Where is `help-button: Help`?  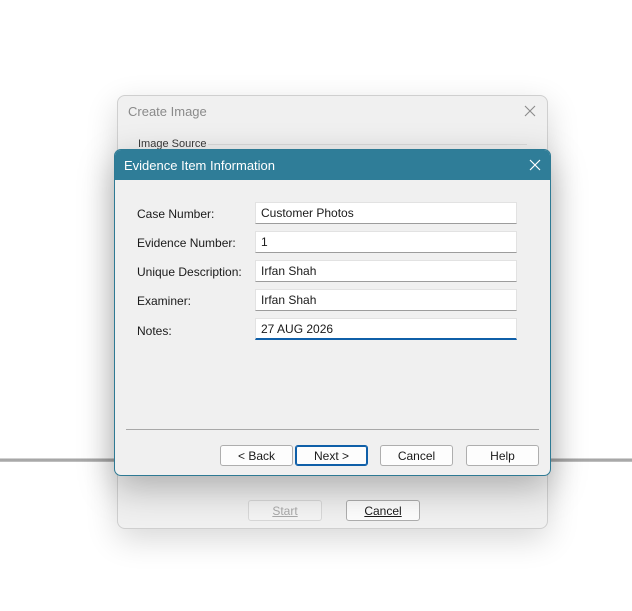 help-button: Help is located at coordinates (502, 455).